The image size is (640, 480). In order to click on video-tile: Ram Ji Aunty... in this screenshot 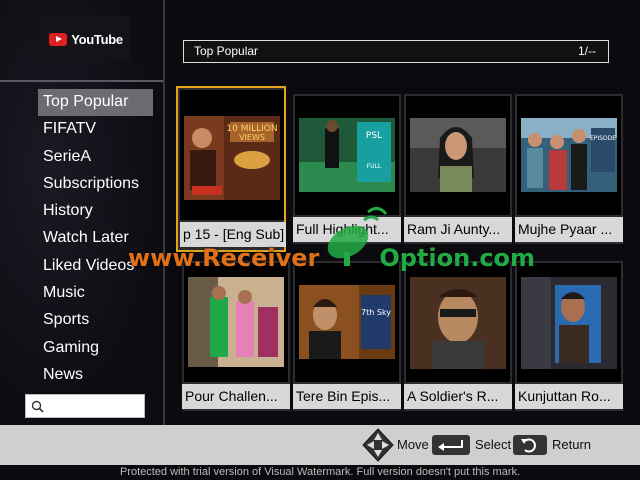, I will do `click(458, 169)`.